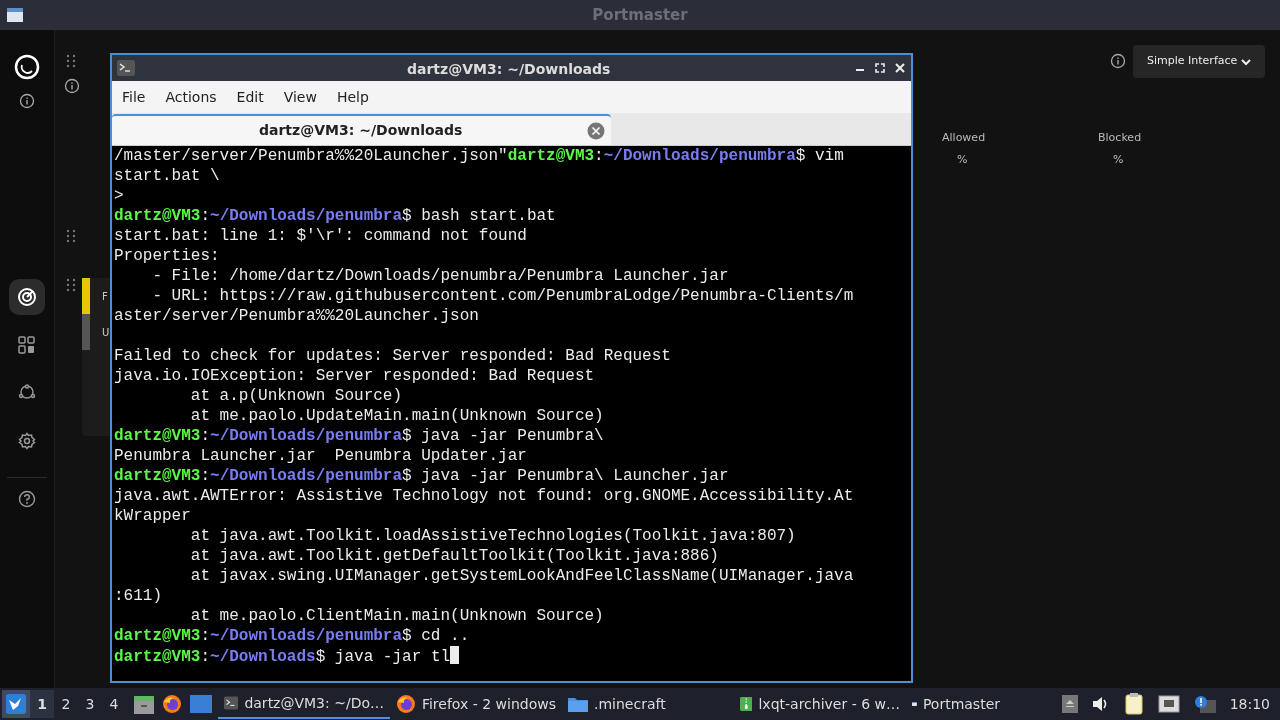 The height and width of the screenshot is (720, 1280). Describe the element at coordinates (493, 536) in the screenshot. I see `terminal-line: at java.awt.Toolkit.loadAssistiveTechnologies(Toolkit.java:807)` at that location.